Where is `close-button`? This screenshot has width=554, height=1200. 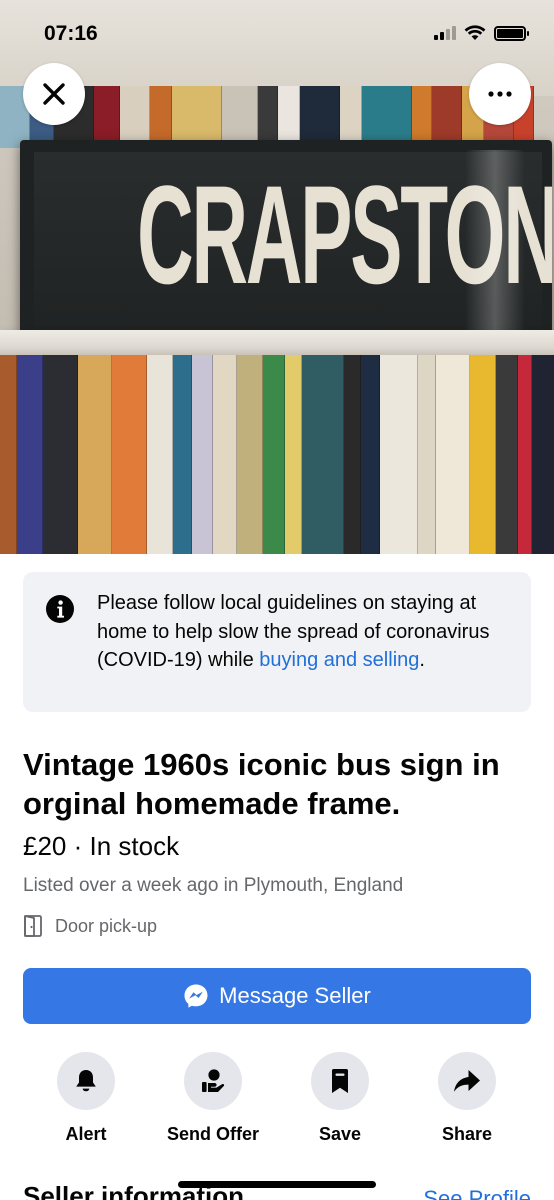 close-button is located at coordinates (54, 94).